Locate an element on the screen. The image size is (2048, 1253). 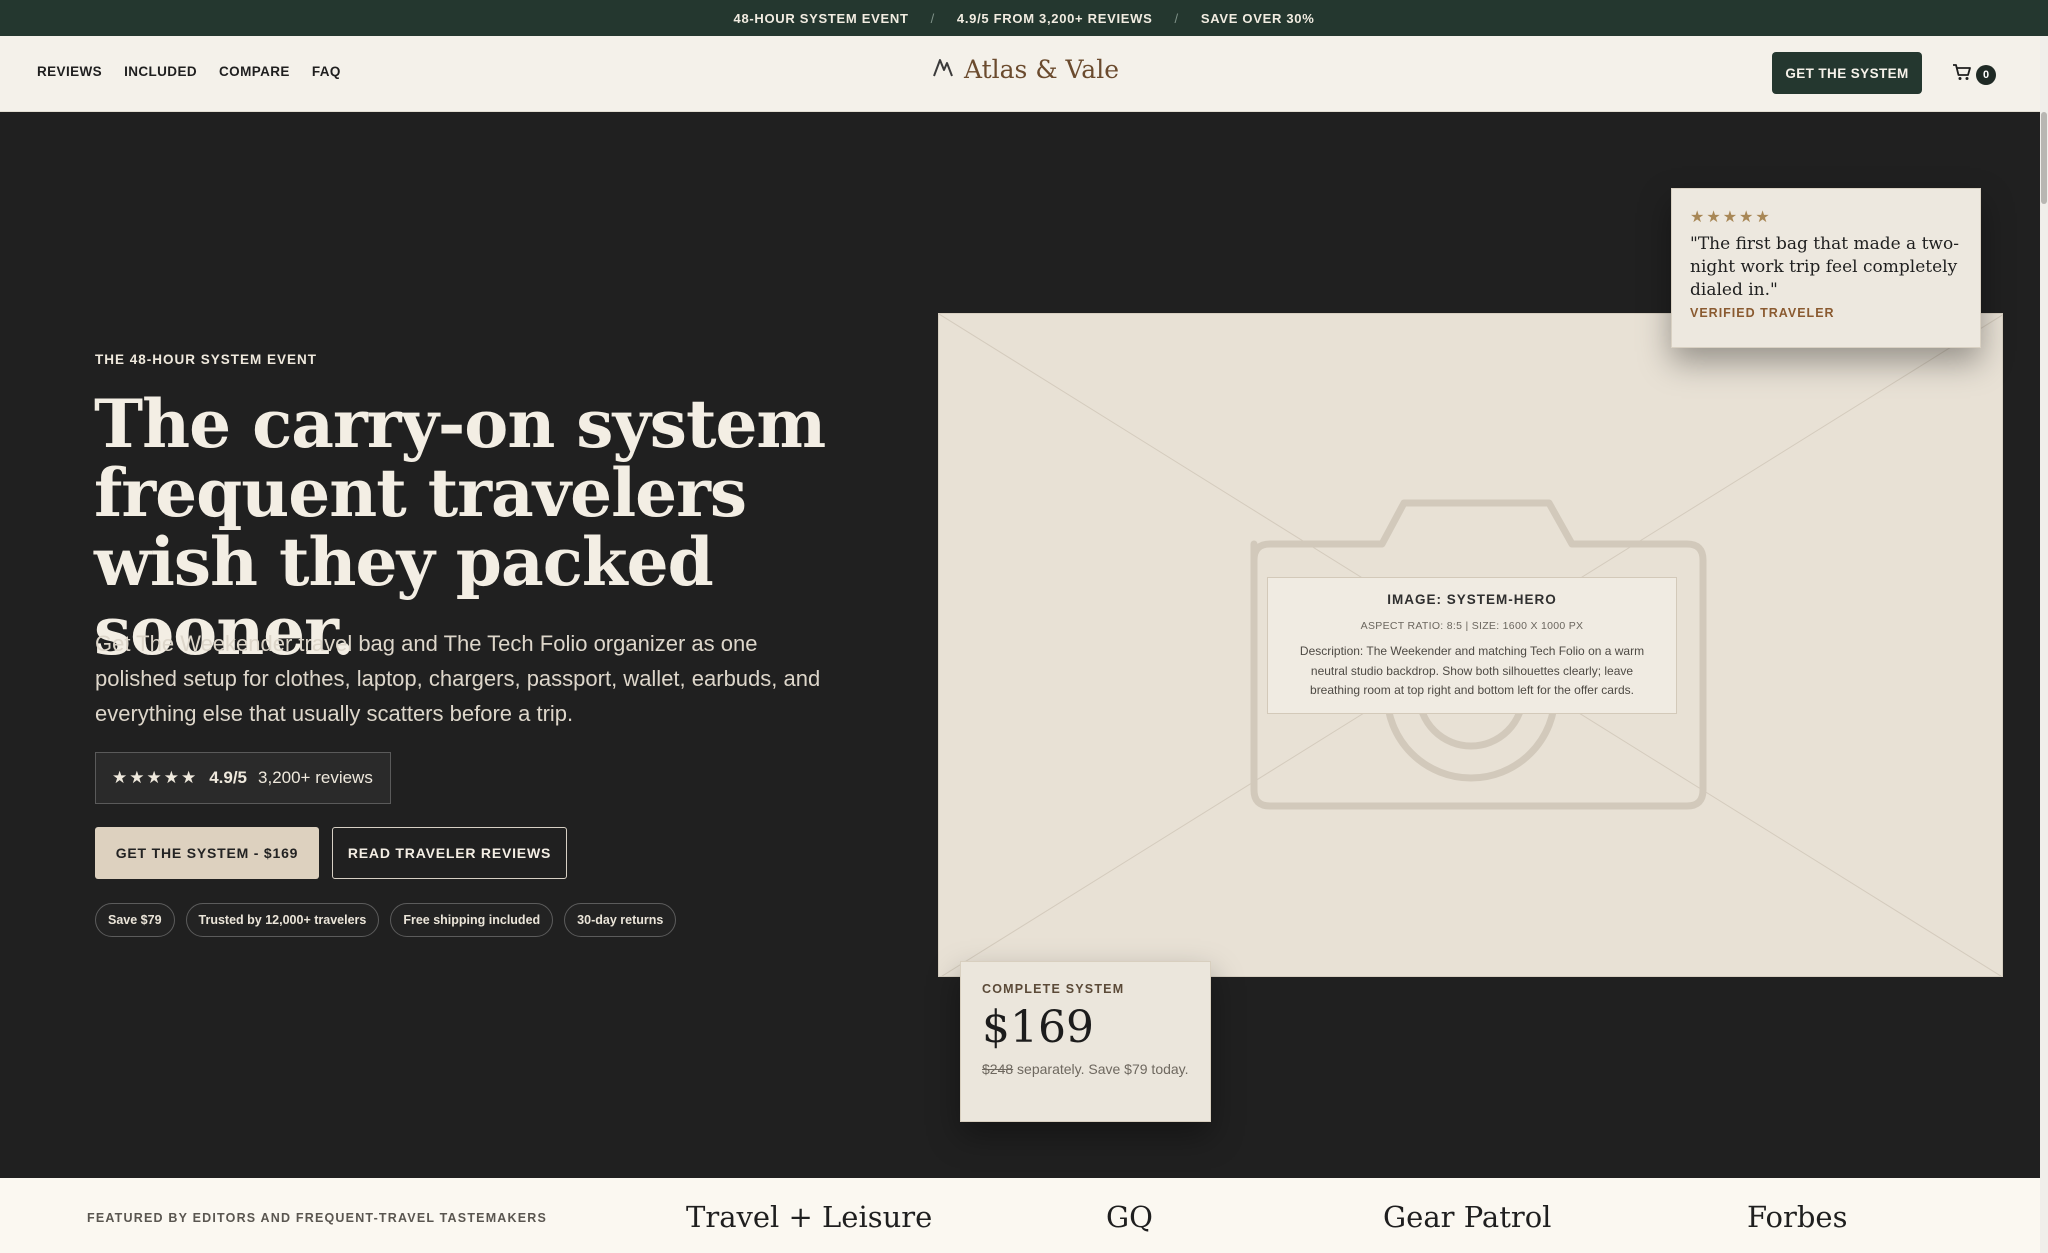
announcement-item: 48-HOUR SYSTEM EVENT is located at coordinates (821, 18).